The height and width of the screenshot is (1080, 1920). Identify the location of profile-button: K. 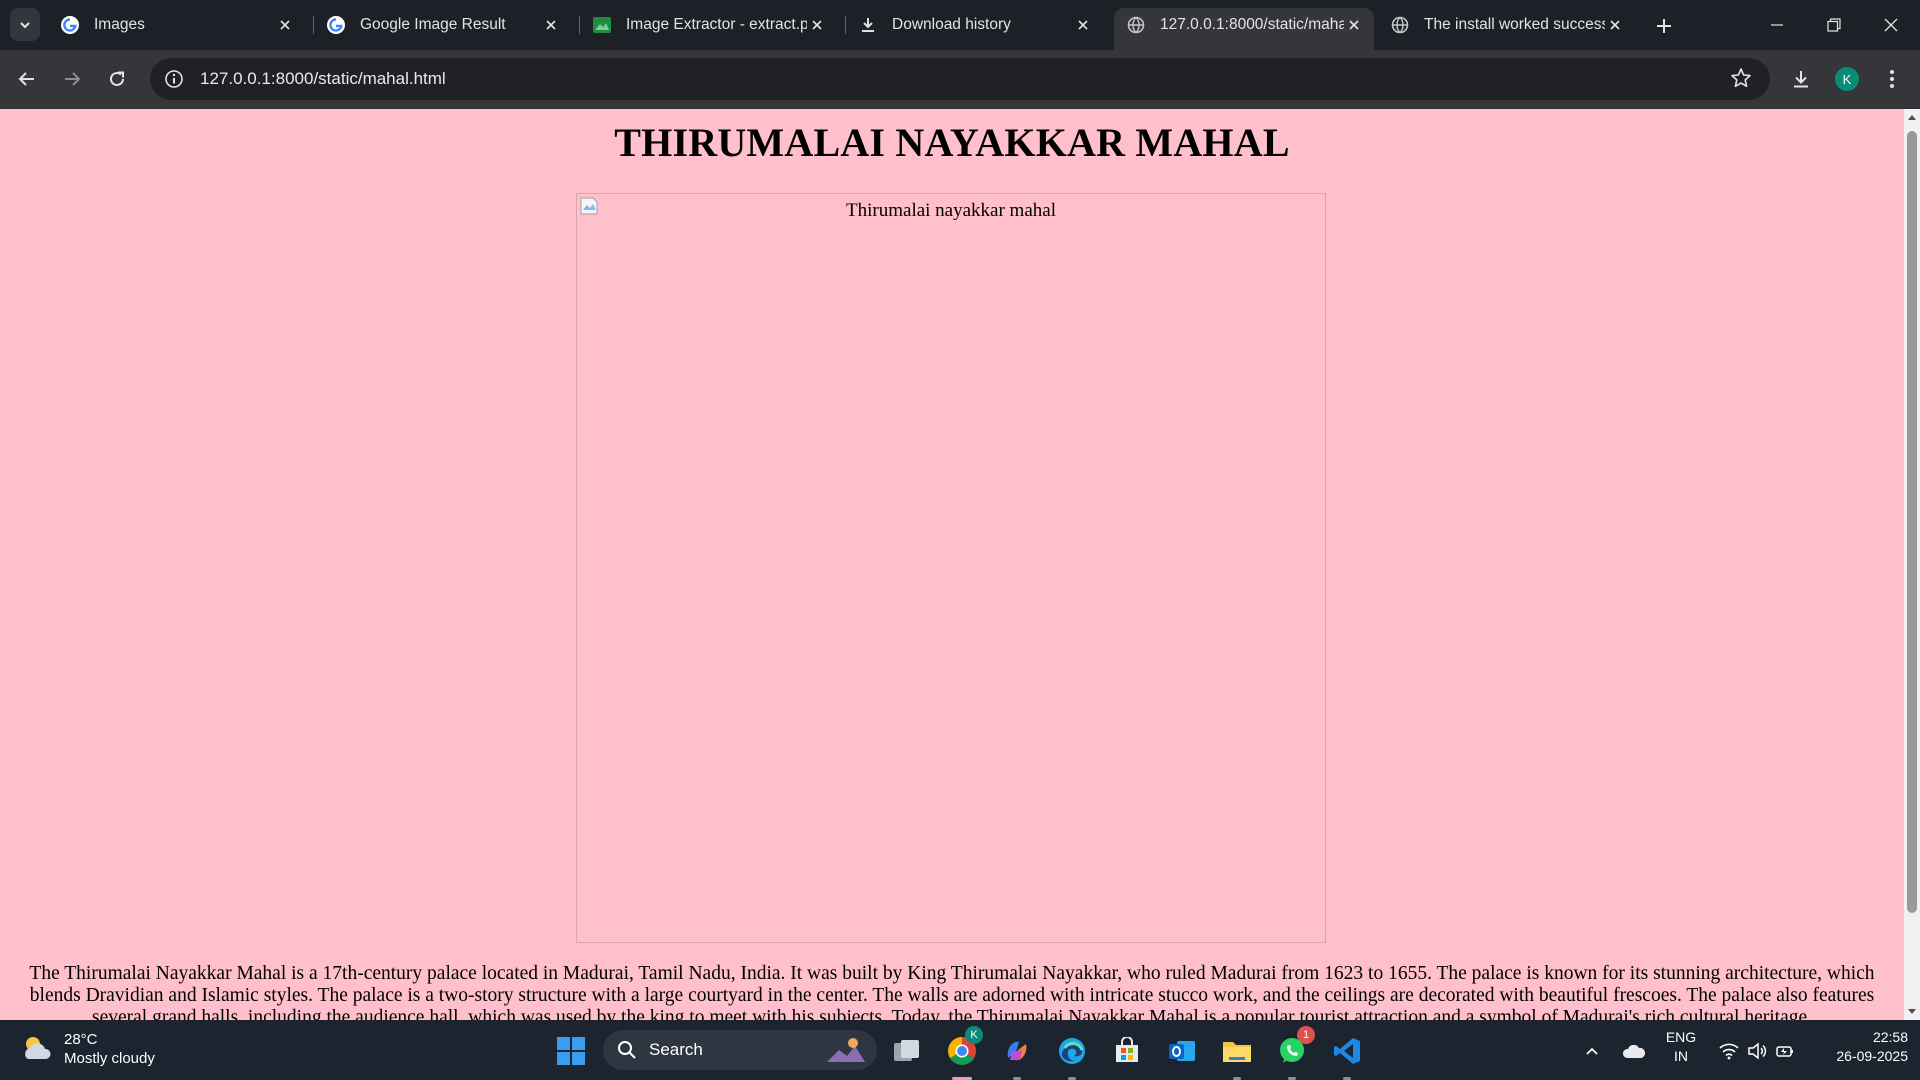
(1847, 79).